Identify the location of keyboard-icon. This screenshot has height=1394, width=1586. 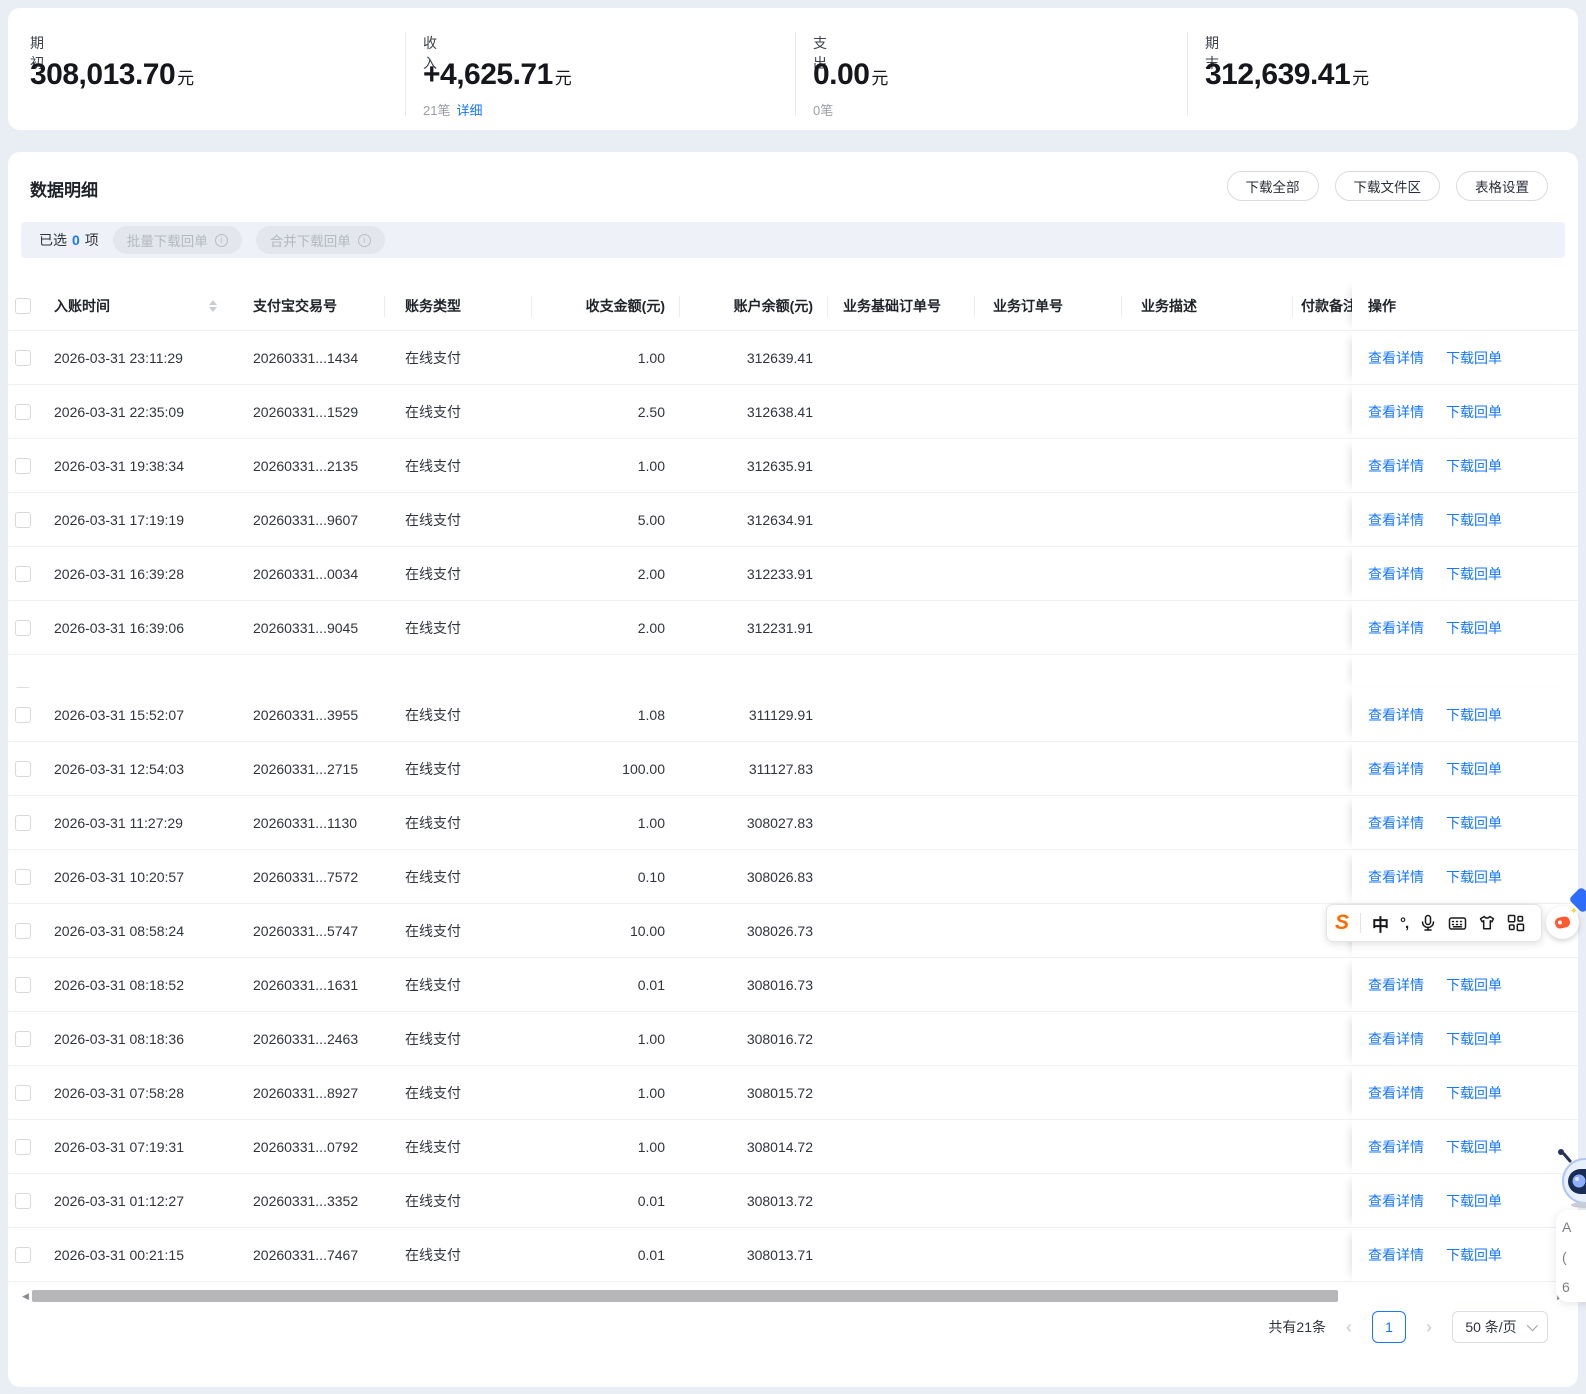
(1457, 923).